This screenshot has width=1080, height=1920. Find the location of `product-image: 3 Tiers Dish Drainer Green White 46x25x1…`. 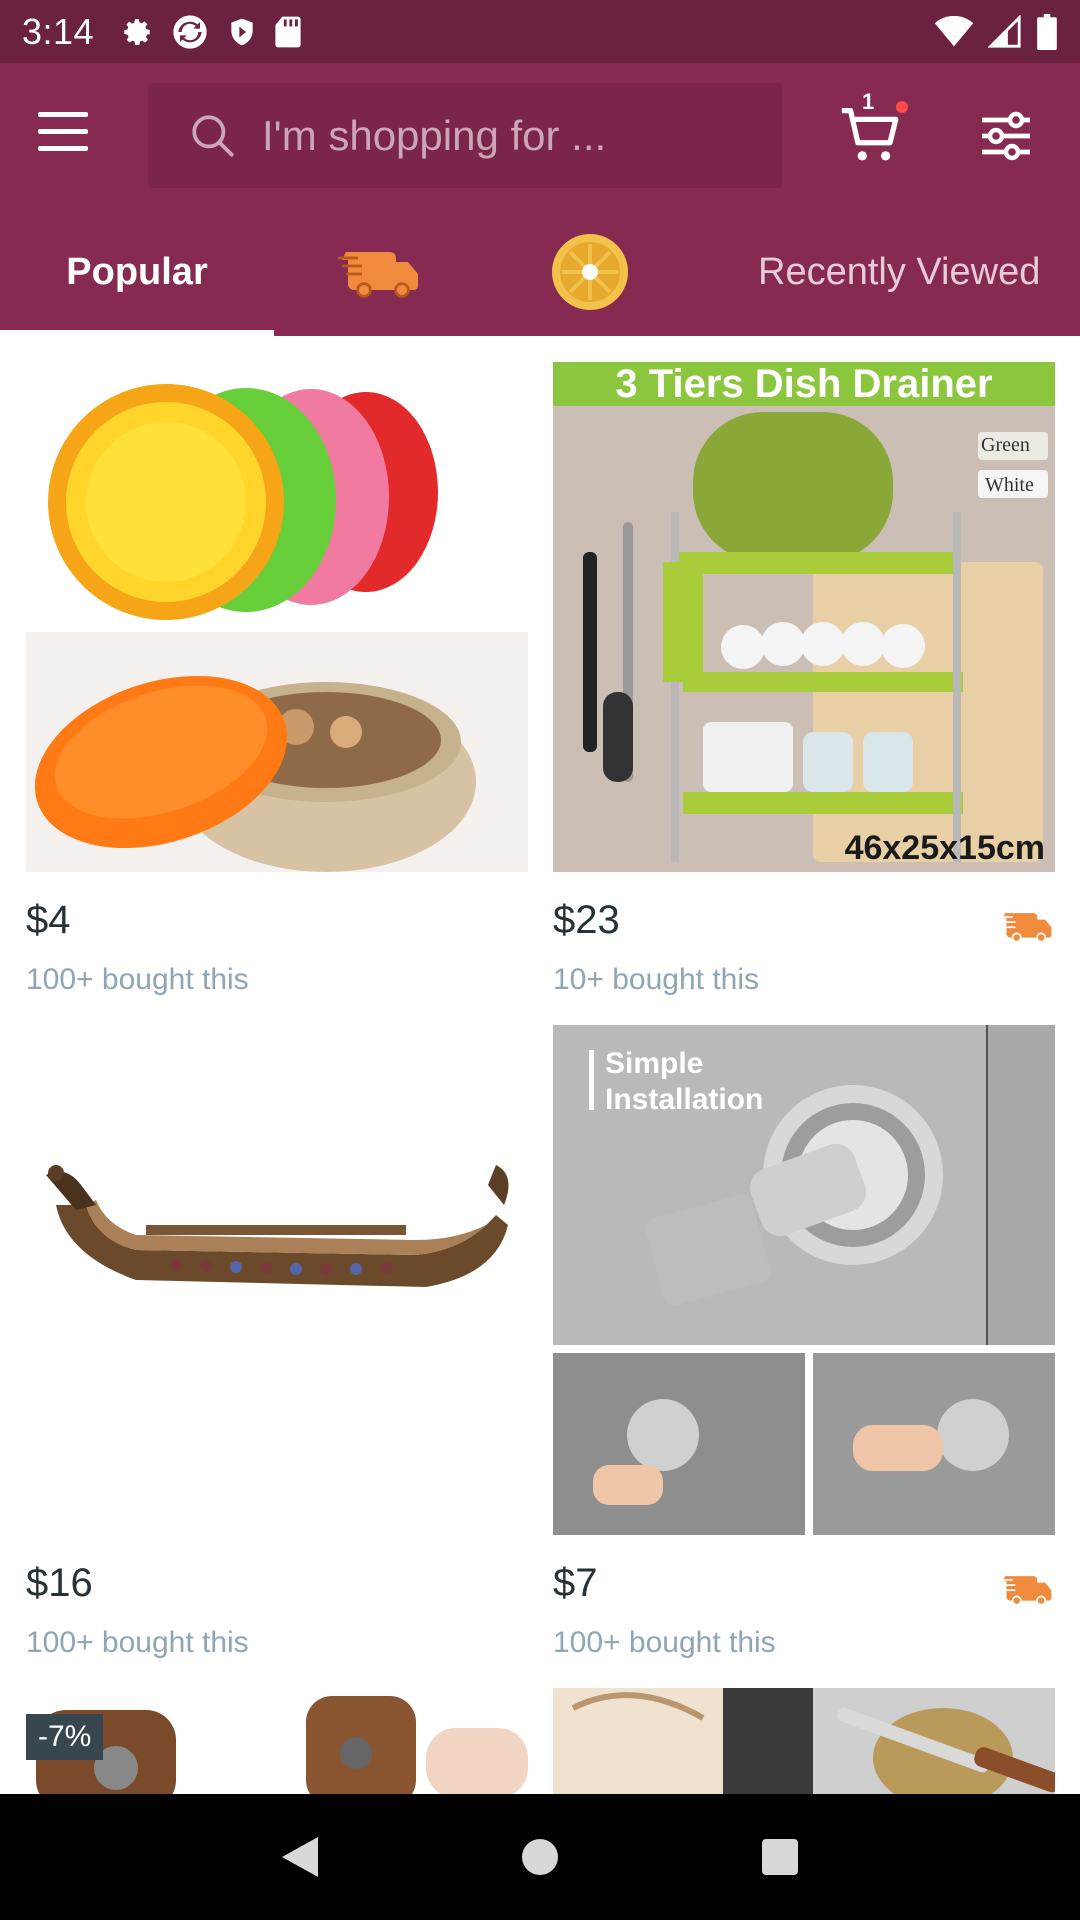

product-image: 3 Tiers Dish Drainer Green White 46x25x1… is located at coordinates (804, 617).